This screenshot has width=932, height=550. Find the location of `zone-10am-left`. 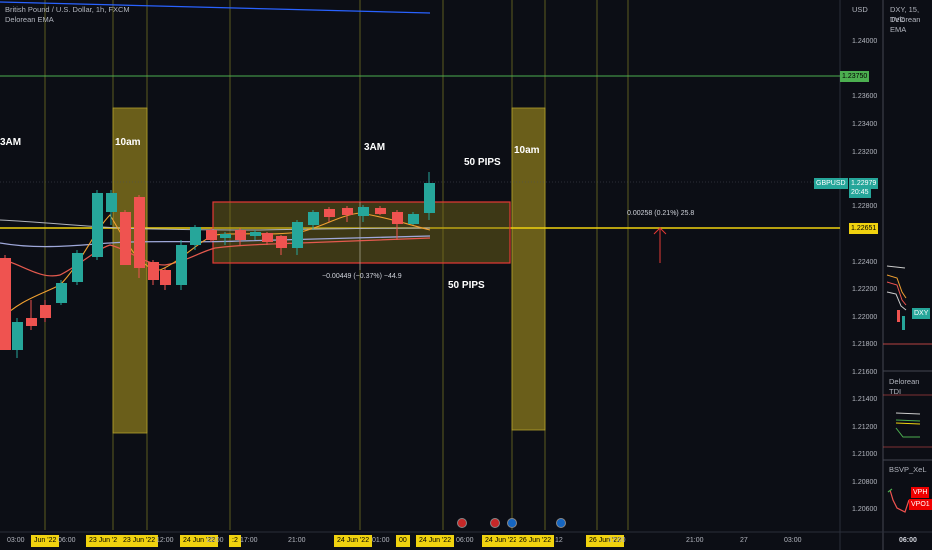

zone-10am-left is located at coordinates (130, 270).